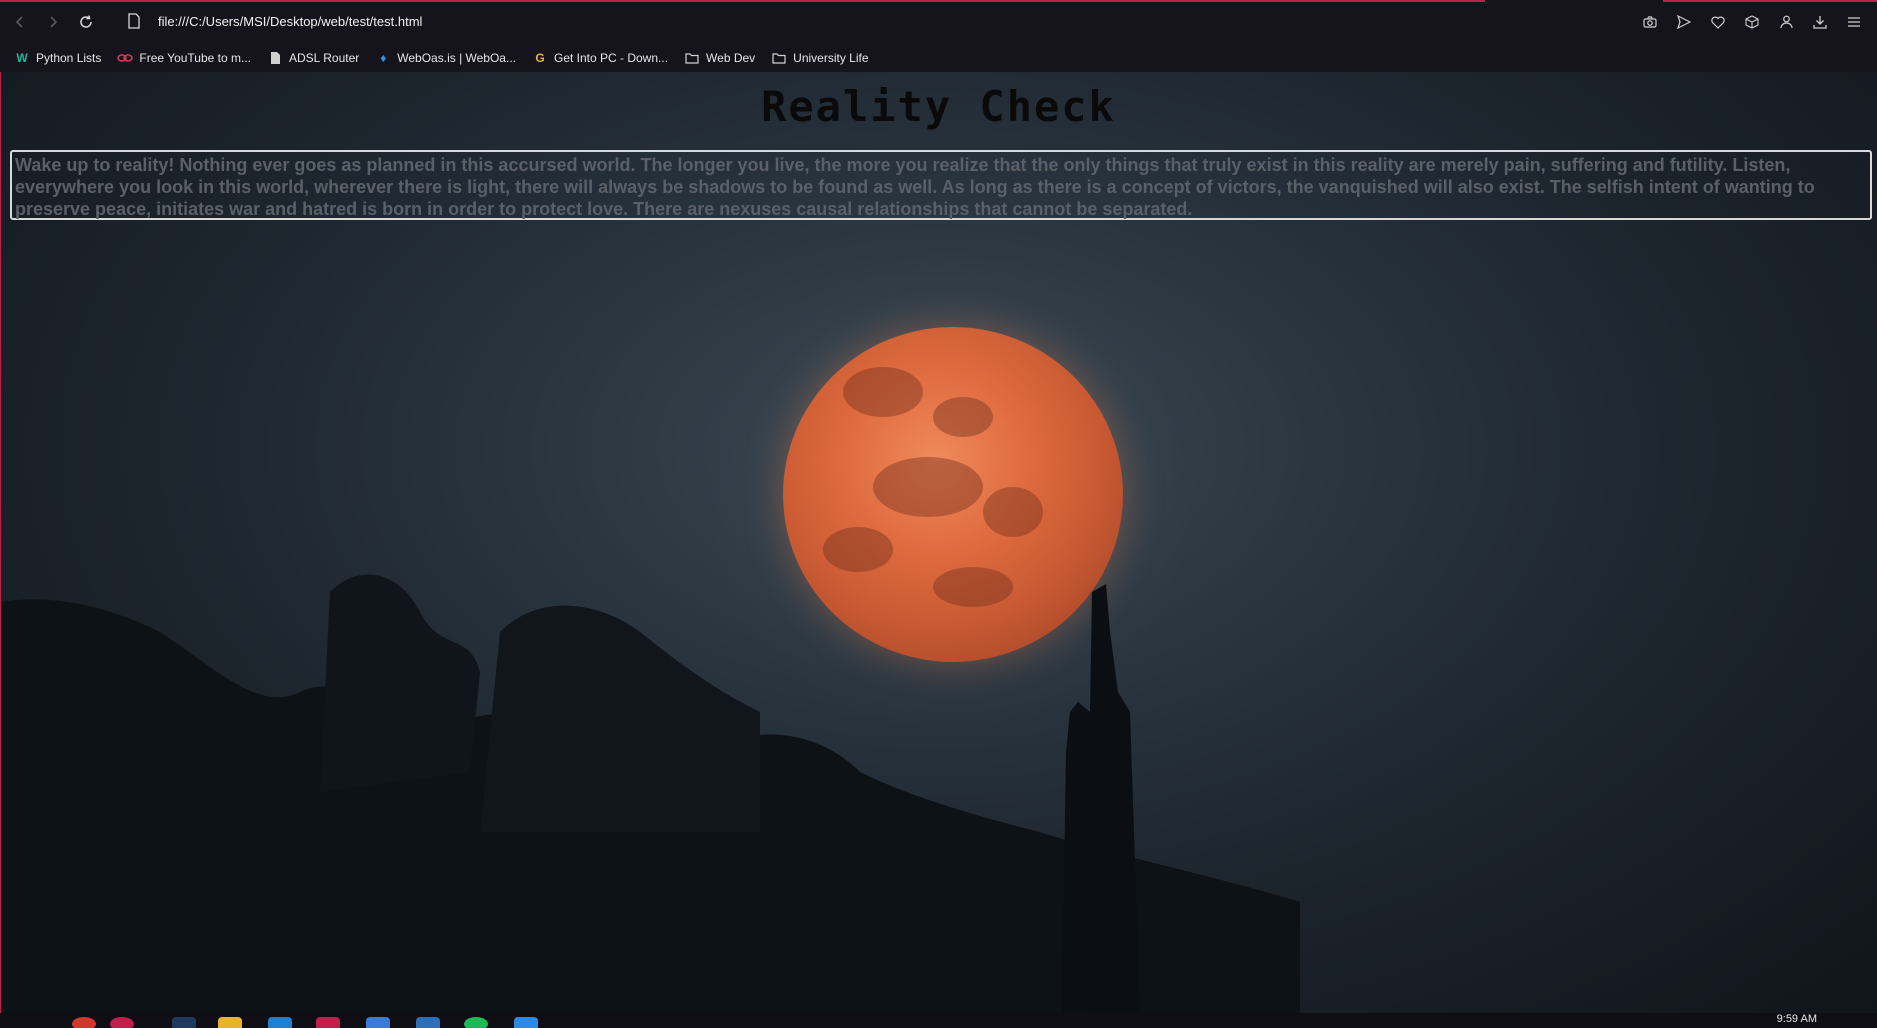 The image size is (1877, 1028). Describe the element at coordinates (731, 58) in the screenshot. I see `bookmark-label: Web Dev` at that location.